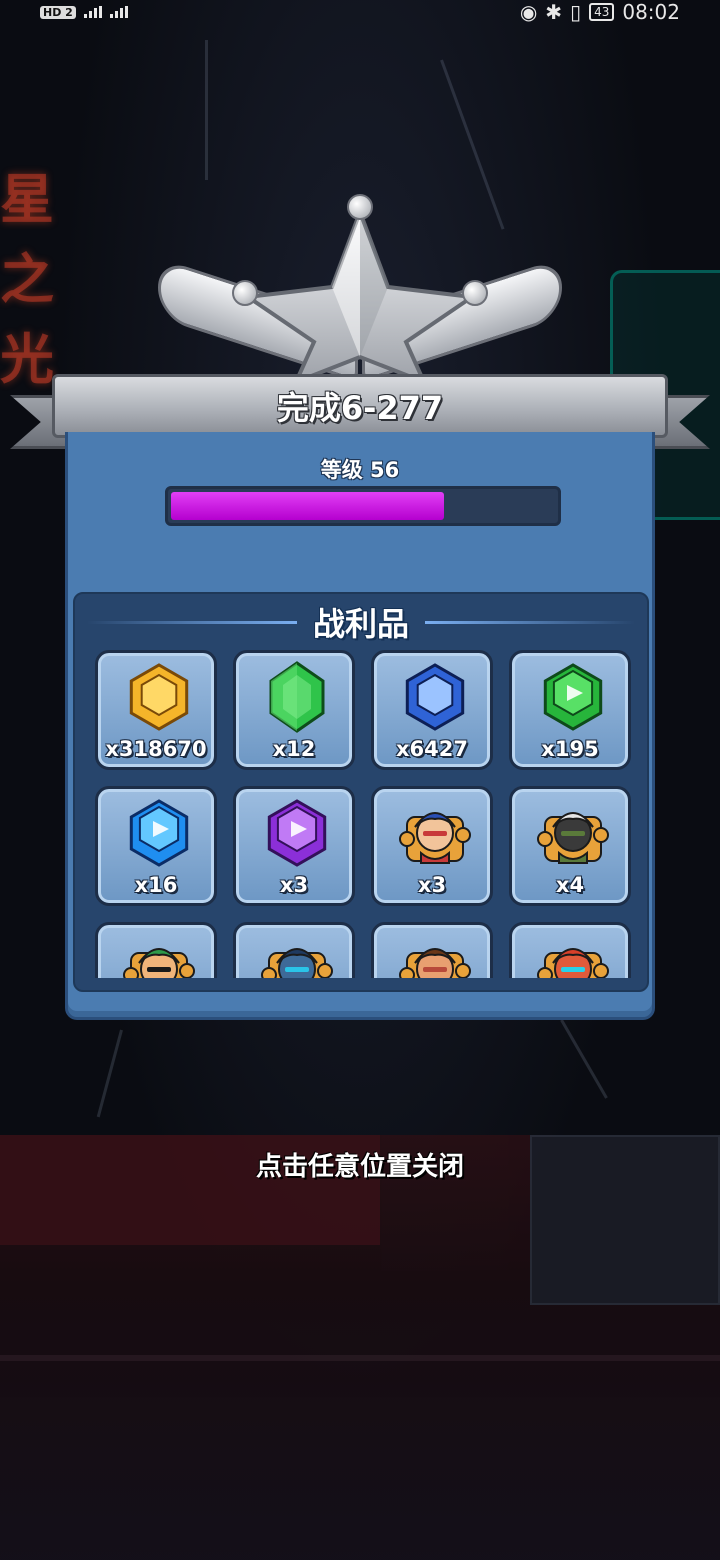 This screenshot has height=1560, width=720. I want to click on xp-progress-bar, so click(363, 506).